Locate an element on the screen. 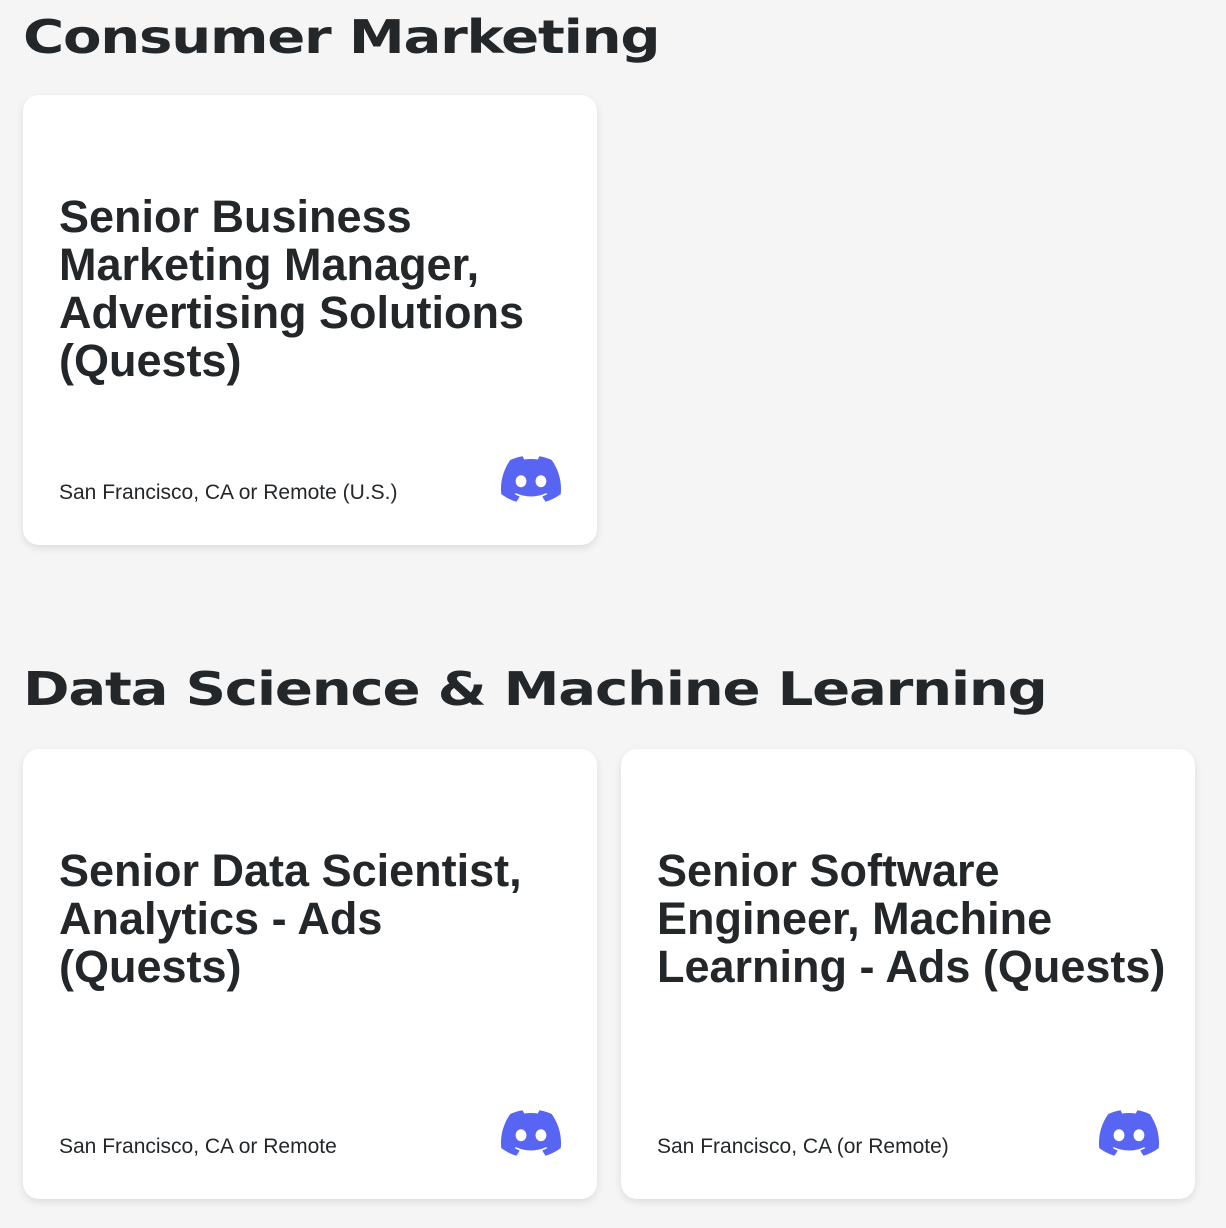 The height and width of the screenshot is (1228, 1226). section-title-data-science: Data Science & Machine Learning is located at coordinates (535, 689).